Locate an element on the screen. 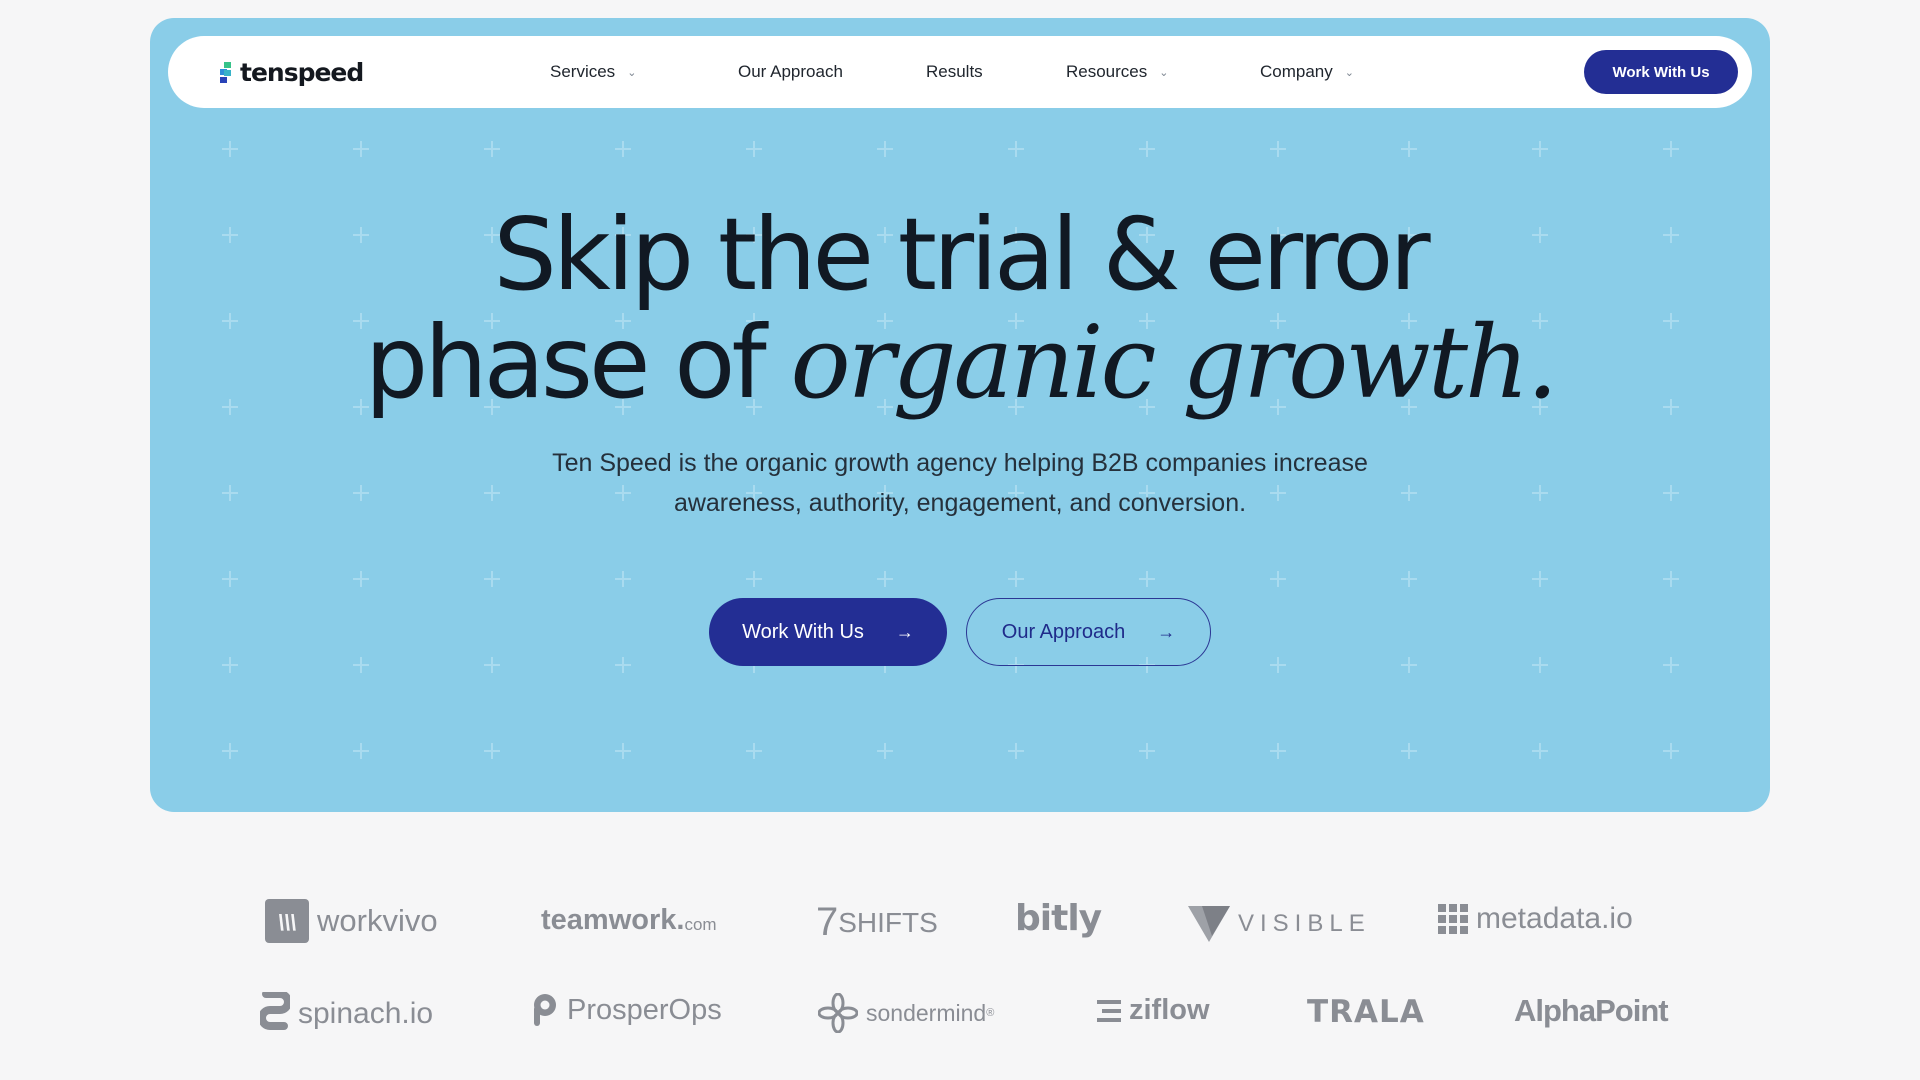 Image resolution: width=1920 pixels, height=1080 pixels. nav-item-label: Company is located at coordinates (1296, 71).